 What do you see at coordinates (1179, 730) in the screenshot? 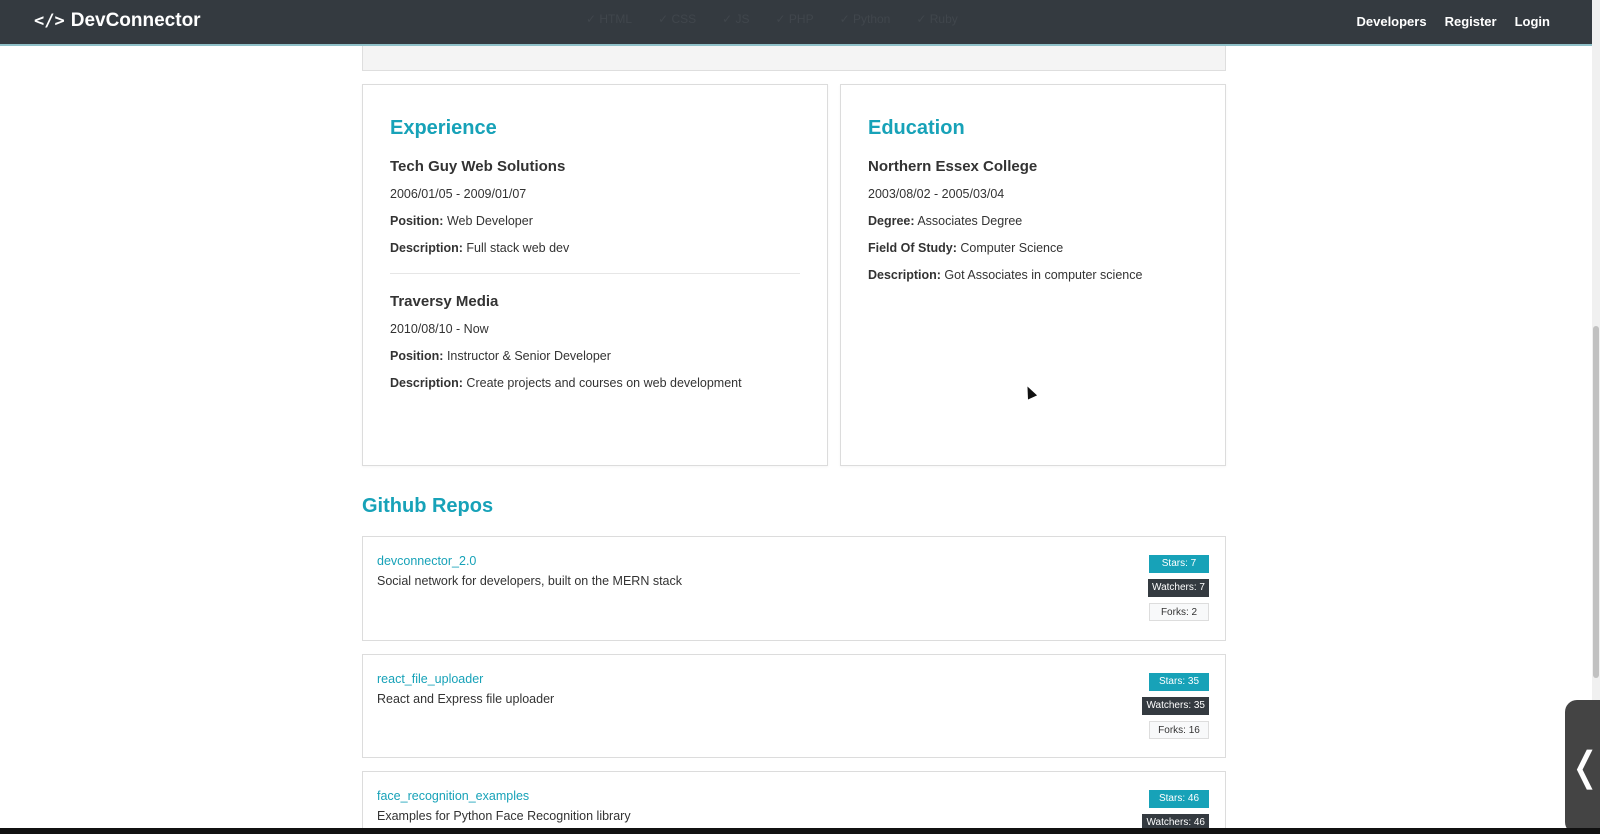
I see `forks-badge: Forks: 16` at bounding box center [1179, 730].